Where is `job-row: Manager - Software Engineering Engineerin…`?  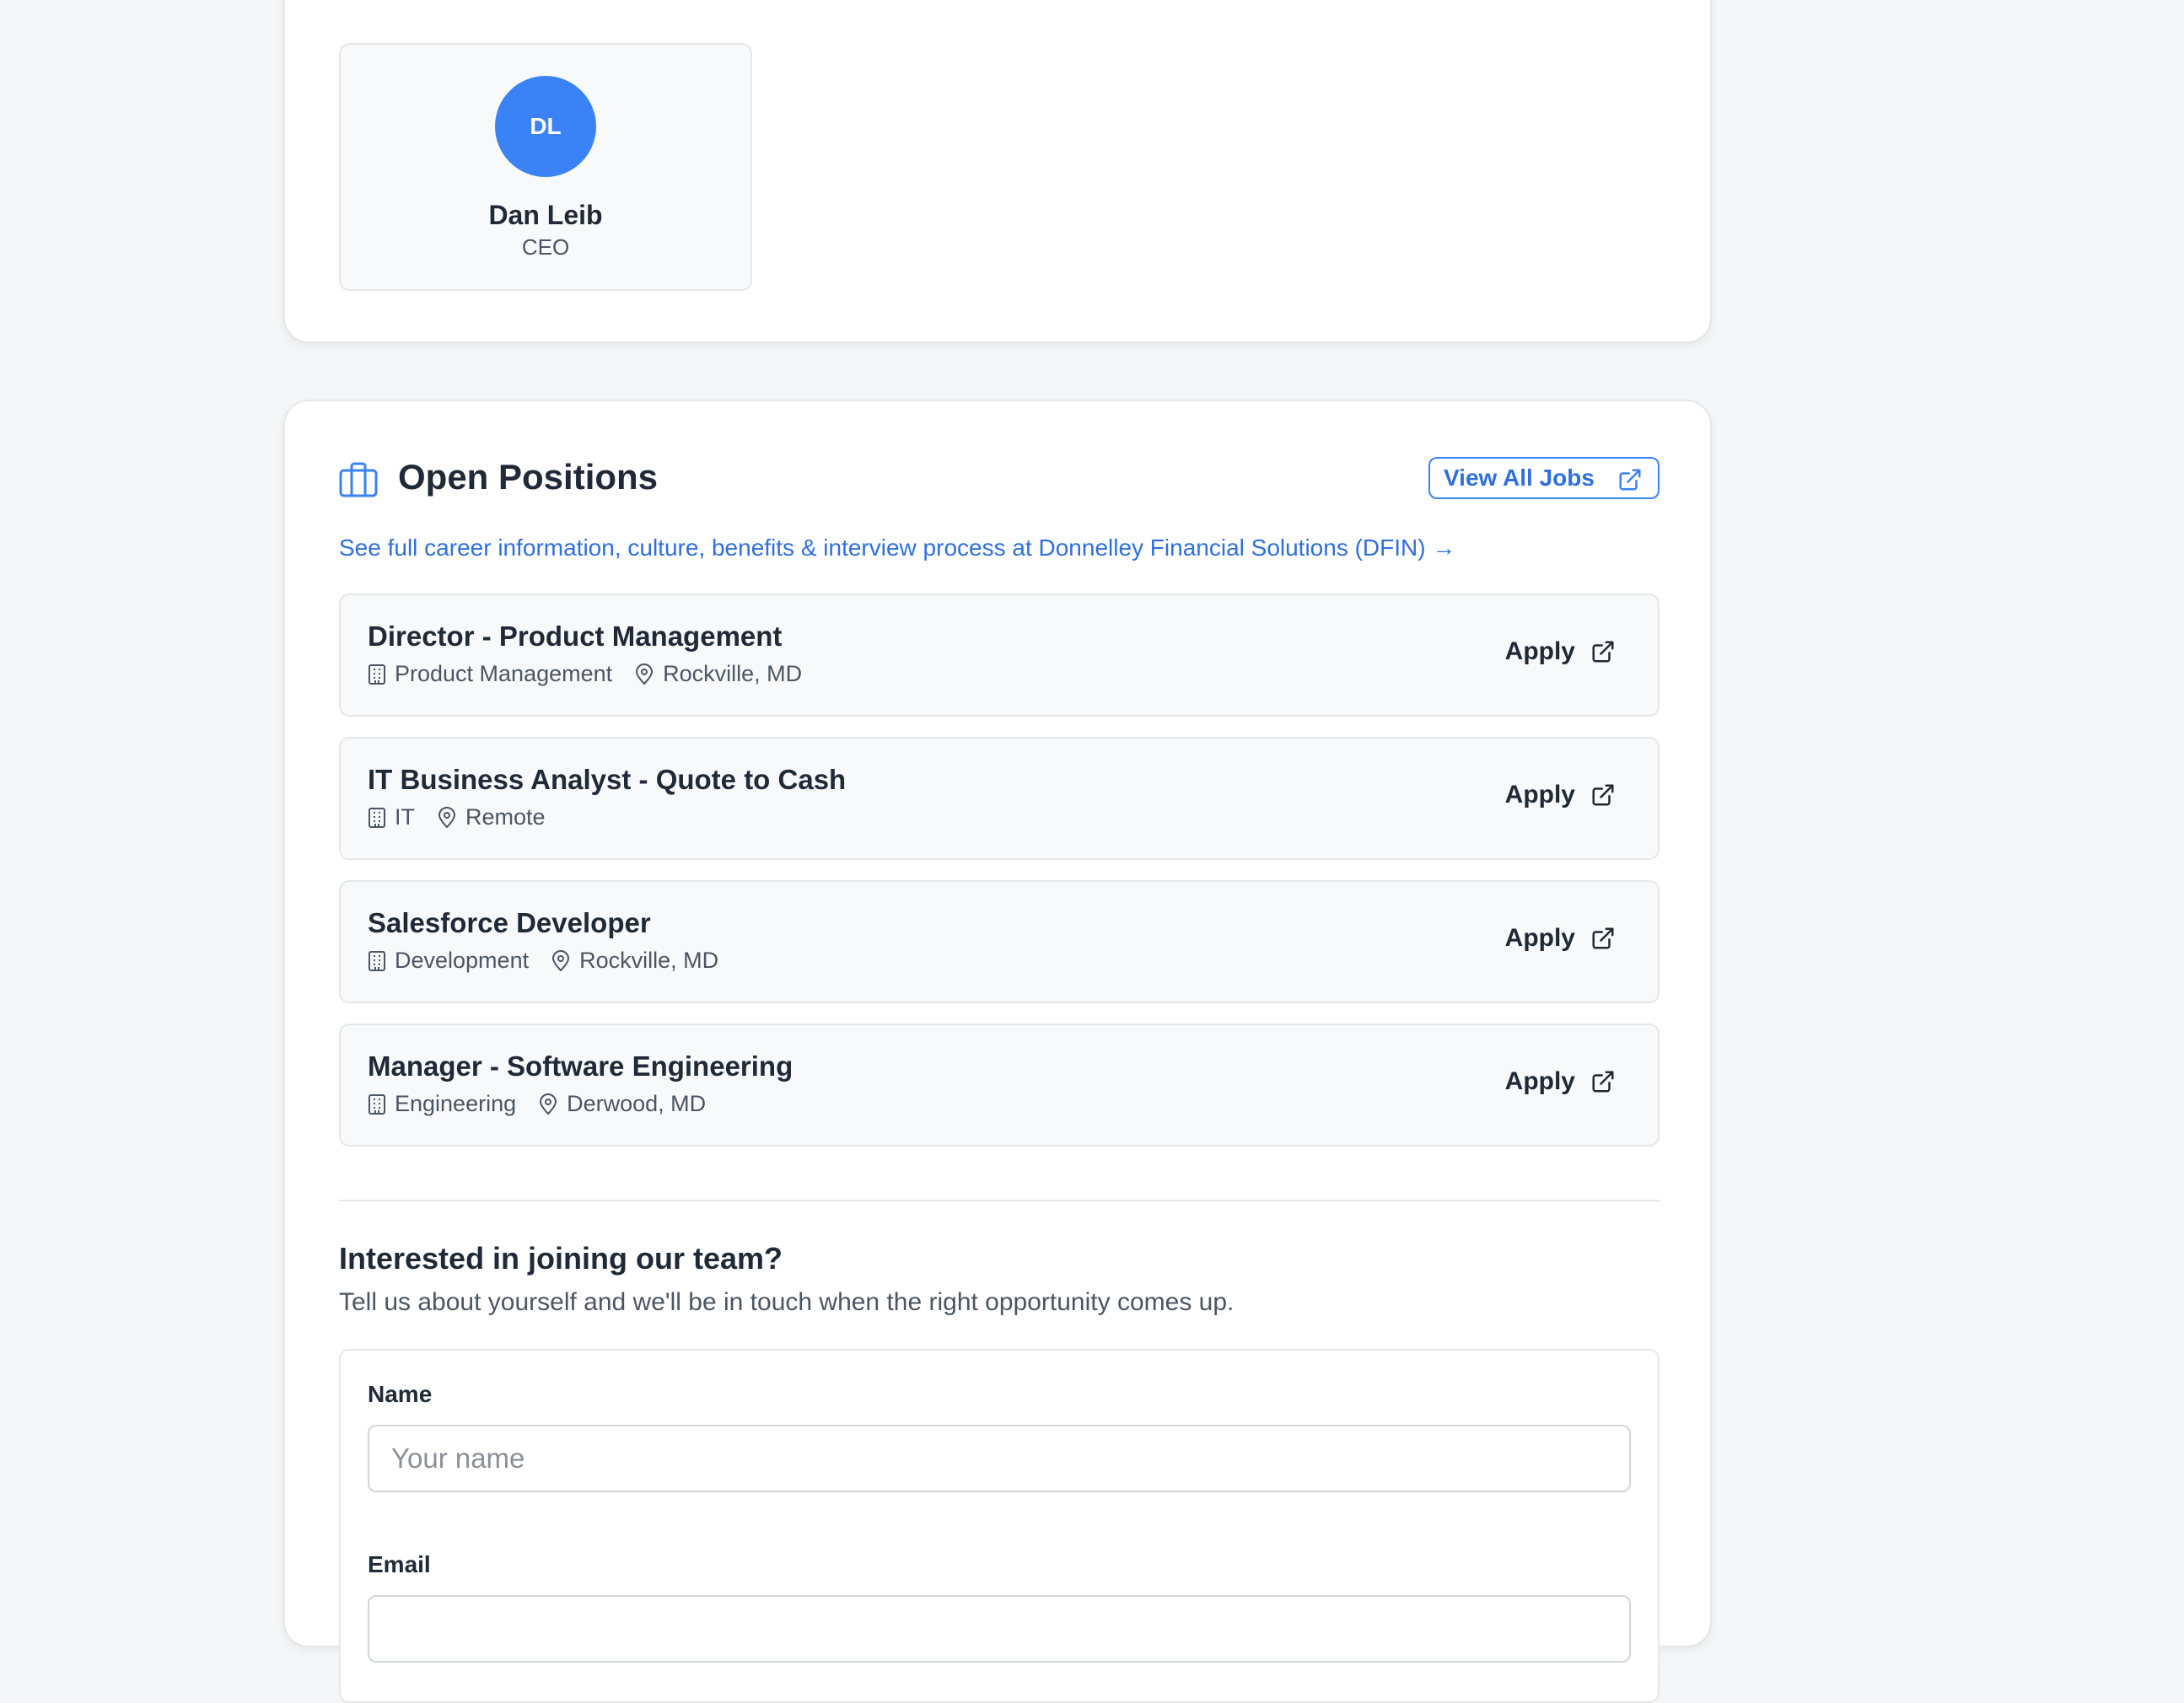 job-row: Manager - Software Engineering Engineerin… is located at coordinates (1000, 1085).